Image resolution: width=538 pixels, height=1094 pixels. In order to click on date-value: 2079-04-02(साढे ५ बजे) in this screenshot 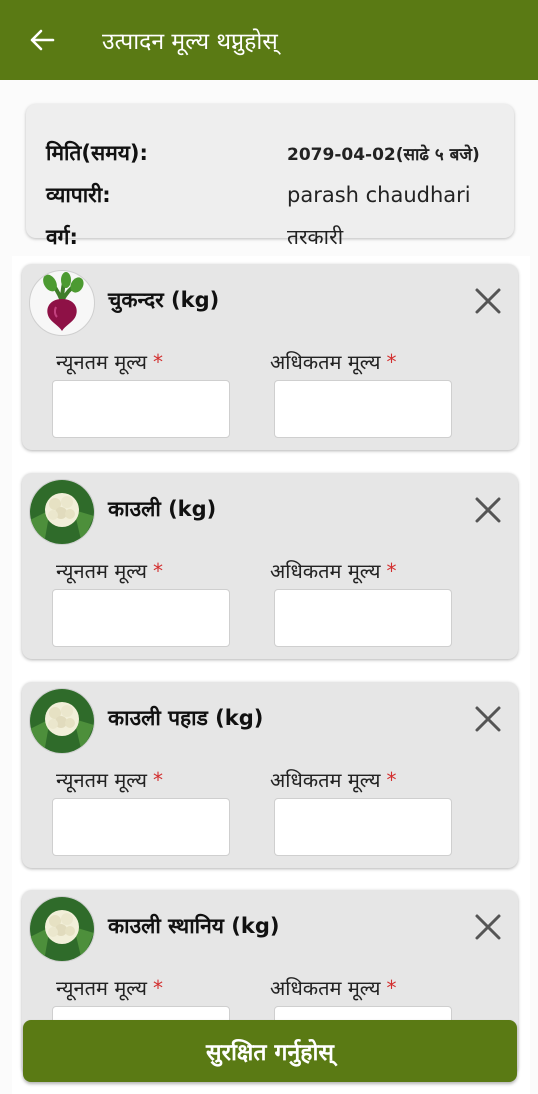, I will do `click(383, 154)`.